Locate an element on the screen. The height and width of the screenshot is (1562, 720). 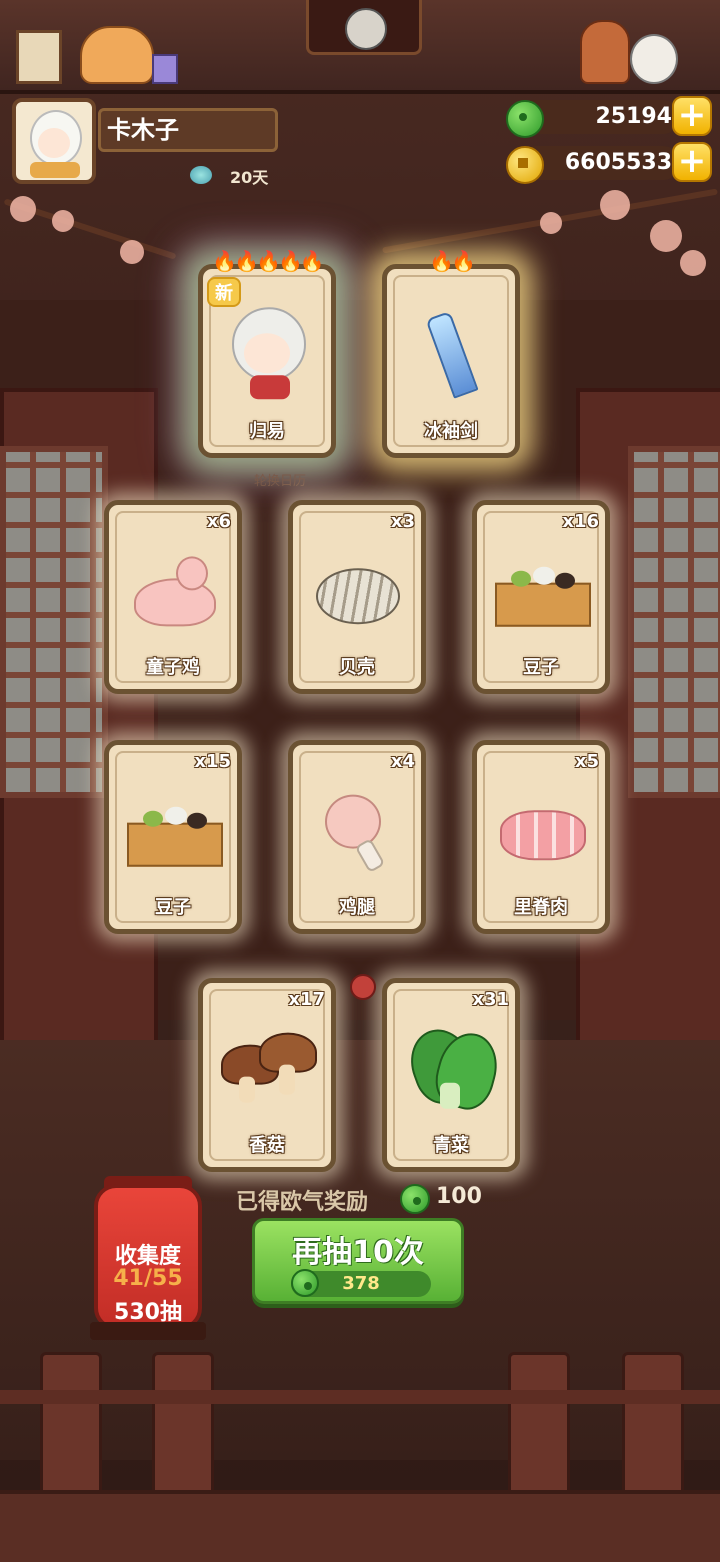
character-portrait-icon is located at coordinates (267, 352).